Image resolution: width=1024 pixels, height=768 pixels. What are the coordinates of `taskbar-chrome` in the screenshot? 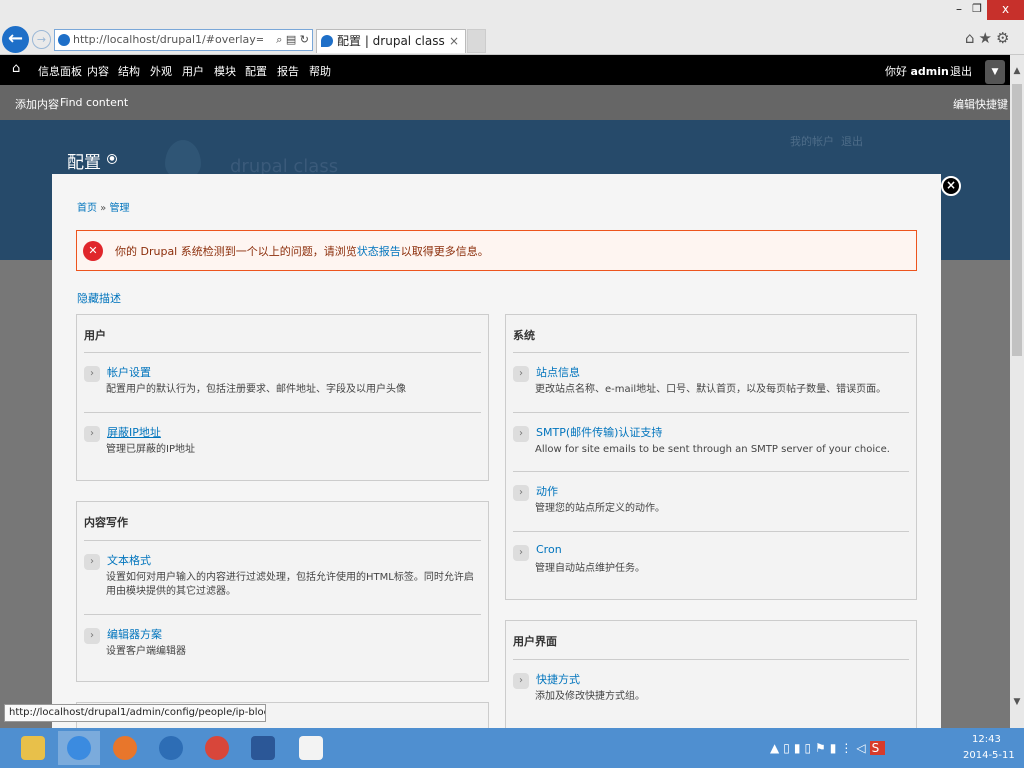 It's located at (217, 748).